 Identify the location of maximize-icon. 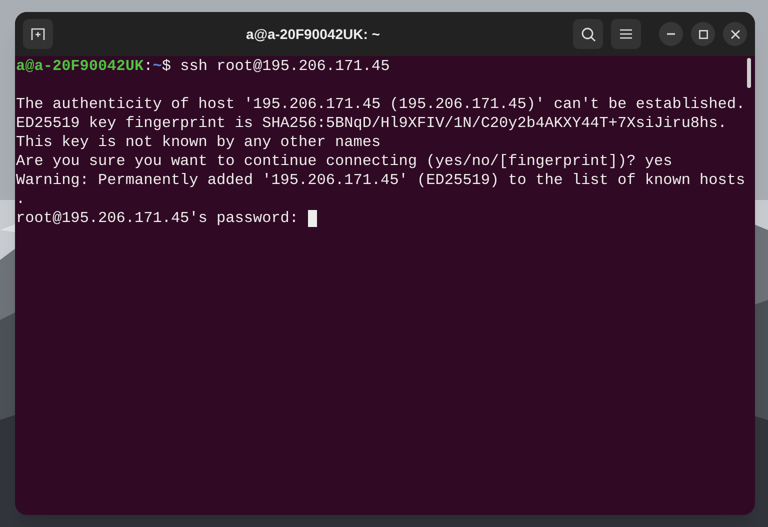
(703, 34).